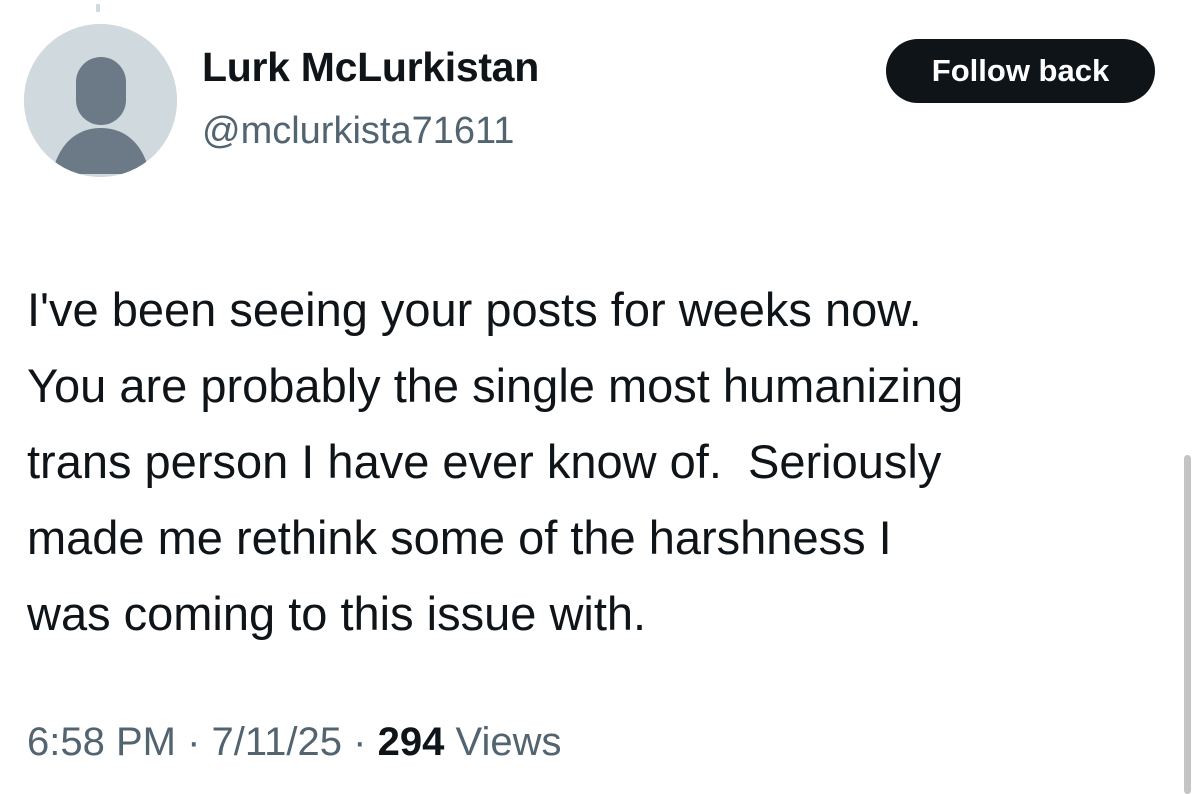  I want to click on top-divider-mark, so click(98, 8).